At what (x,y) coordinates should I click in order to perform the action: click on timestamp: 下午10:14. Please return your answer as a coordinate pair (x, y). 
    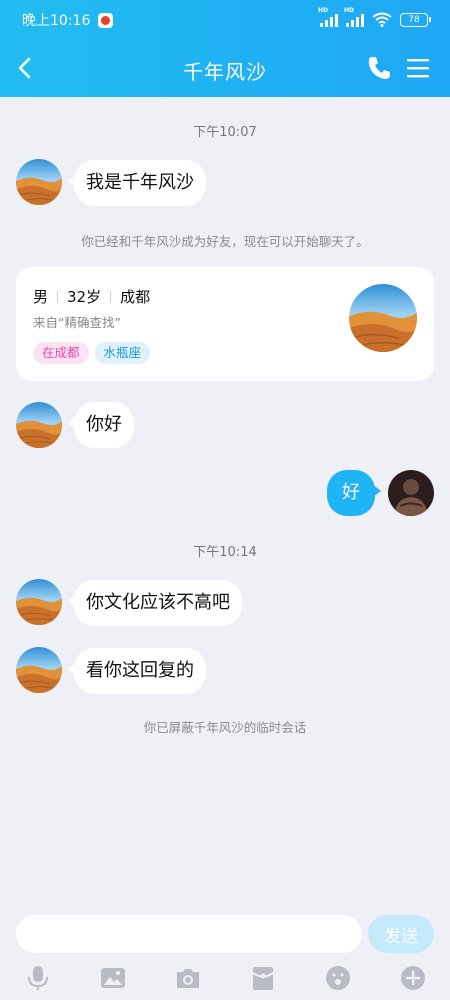
    Looking at the image, I should click on (225, 552).